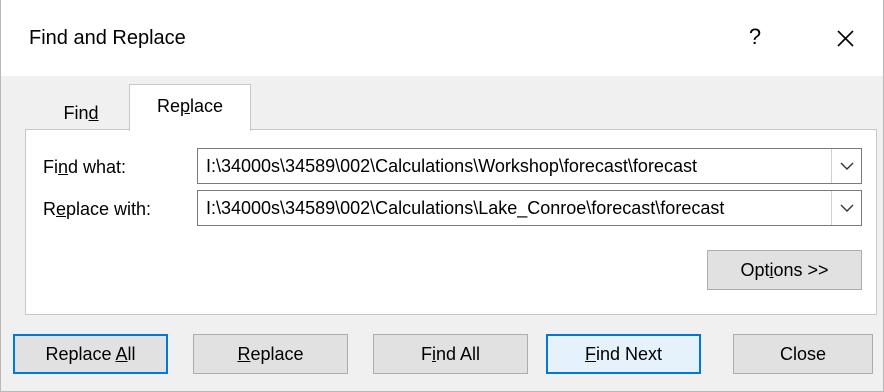 The width and height of the screenshot is (884, 392). I want to click on tab-replace: Replace, so click(190, 107).